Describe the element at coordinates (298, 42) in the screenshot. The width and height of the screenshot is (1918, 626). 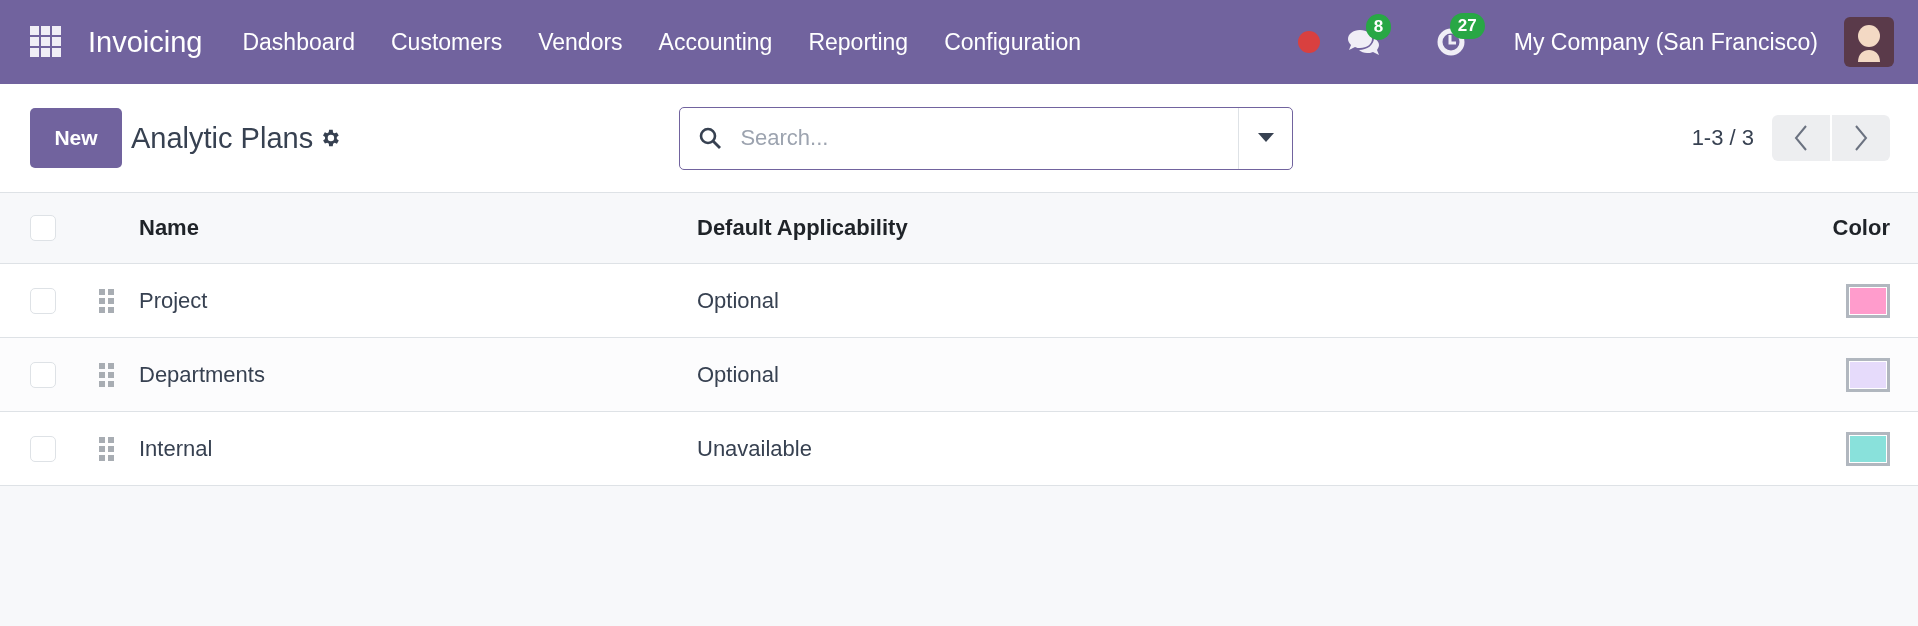
I see `menu-item: Dashboard` at that location.